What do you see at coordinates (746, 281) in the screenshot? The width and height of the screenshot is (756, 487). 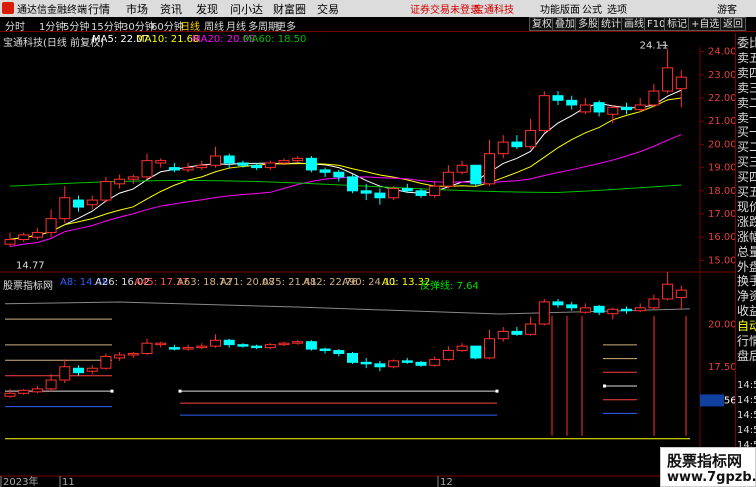 I see `quote-field-label: 换手` at bounding box center [746, 281].